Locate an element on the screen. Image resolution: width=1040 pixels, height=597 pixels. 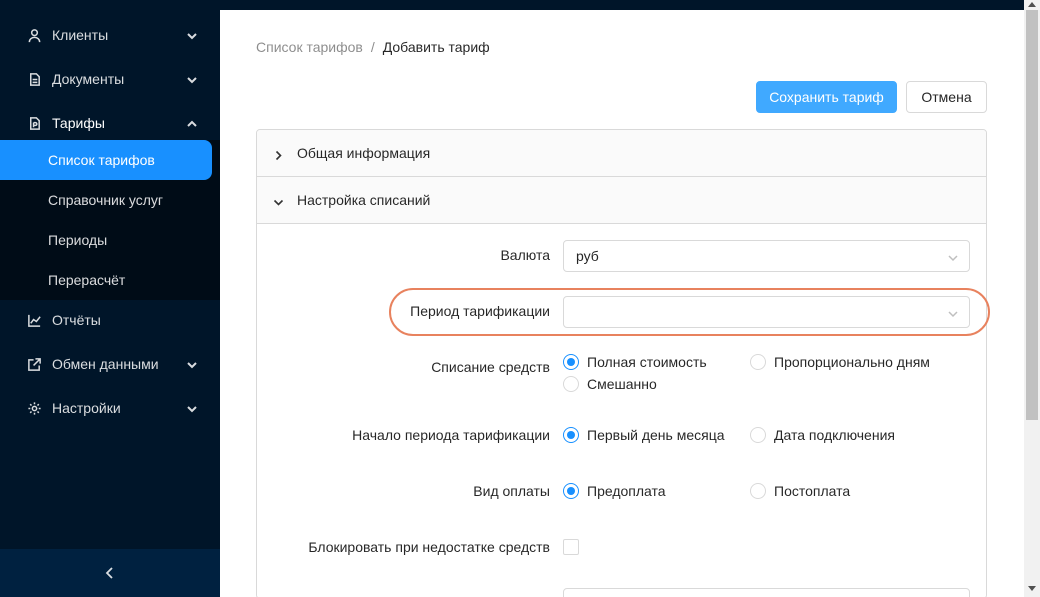
billing-period-label: Период тарификации is located at coordinates (480, 311).